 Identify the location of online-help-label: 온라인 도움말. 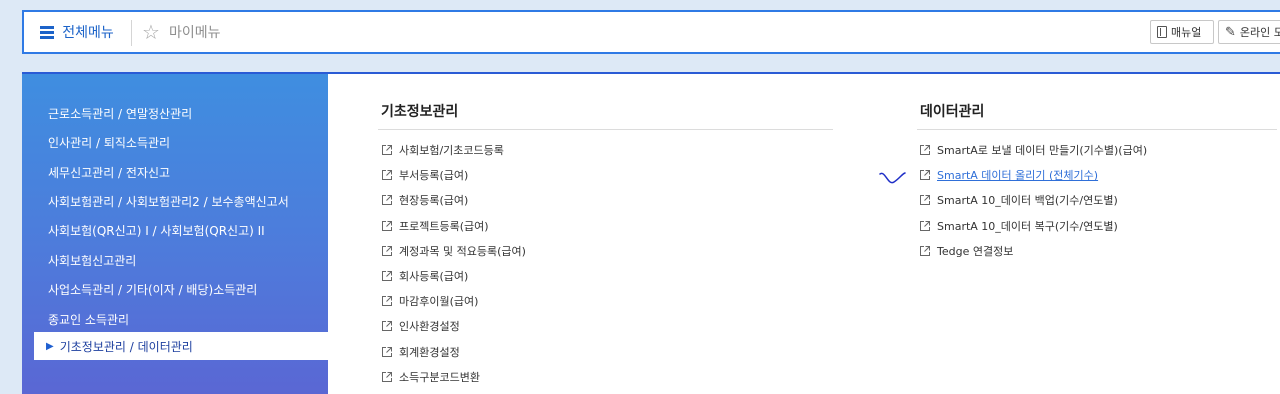
(1259, 32).